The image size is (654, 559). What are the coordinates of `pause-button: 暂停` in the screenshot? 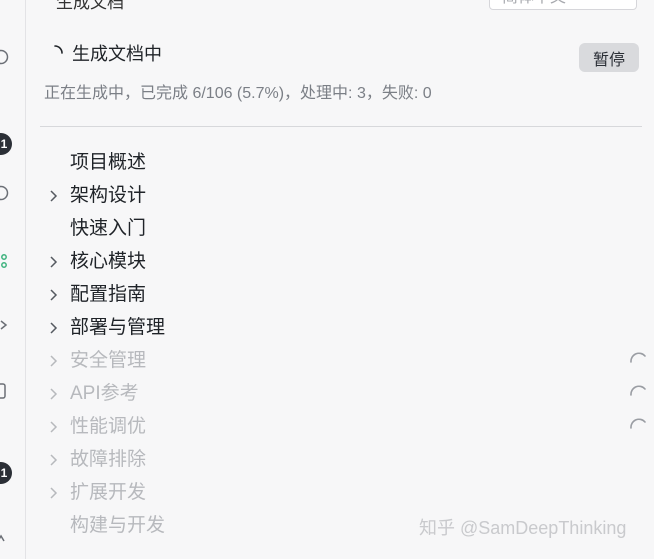 It's located at (609, 57).